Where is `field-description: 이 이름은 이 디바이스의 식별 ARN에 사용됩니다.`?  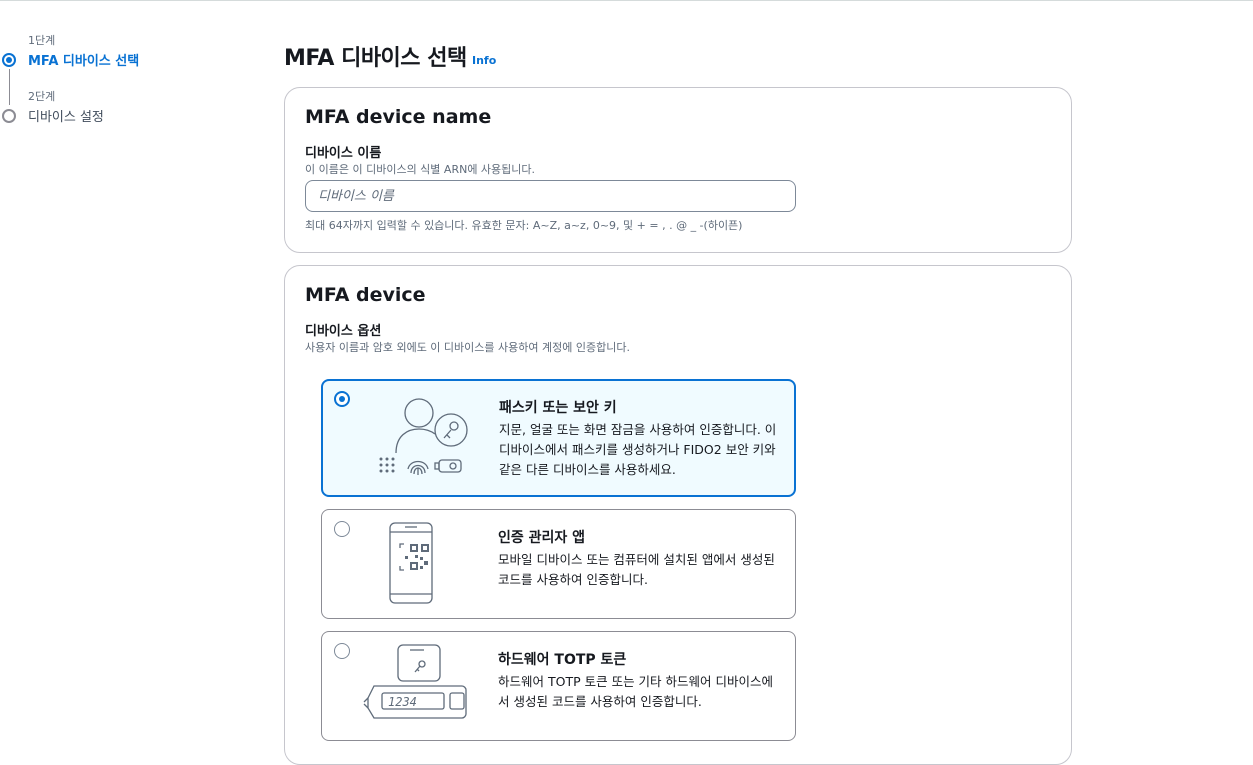
field-description: 이 이름은 이 디바이스의 식별 ARN에 사용됩니다. is located at coordinates (420, 169).